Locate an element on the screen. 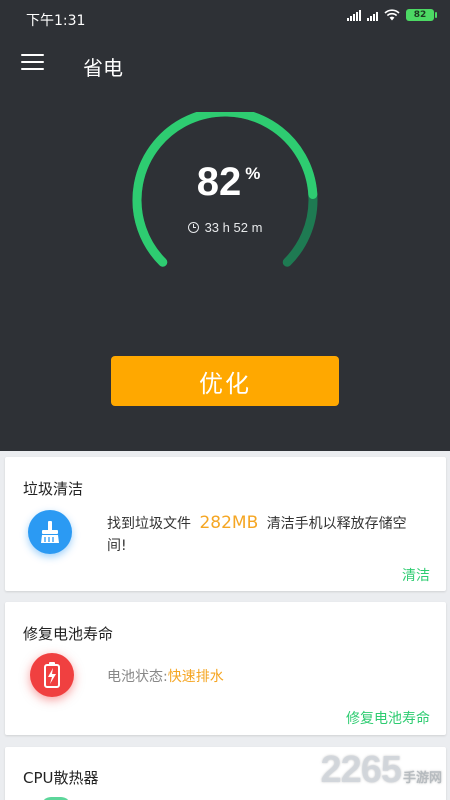  junk-desc-prefix: 找到垃圾文件 is located at coordinates (149, 524).